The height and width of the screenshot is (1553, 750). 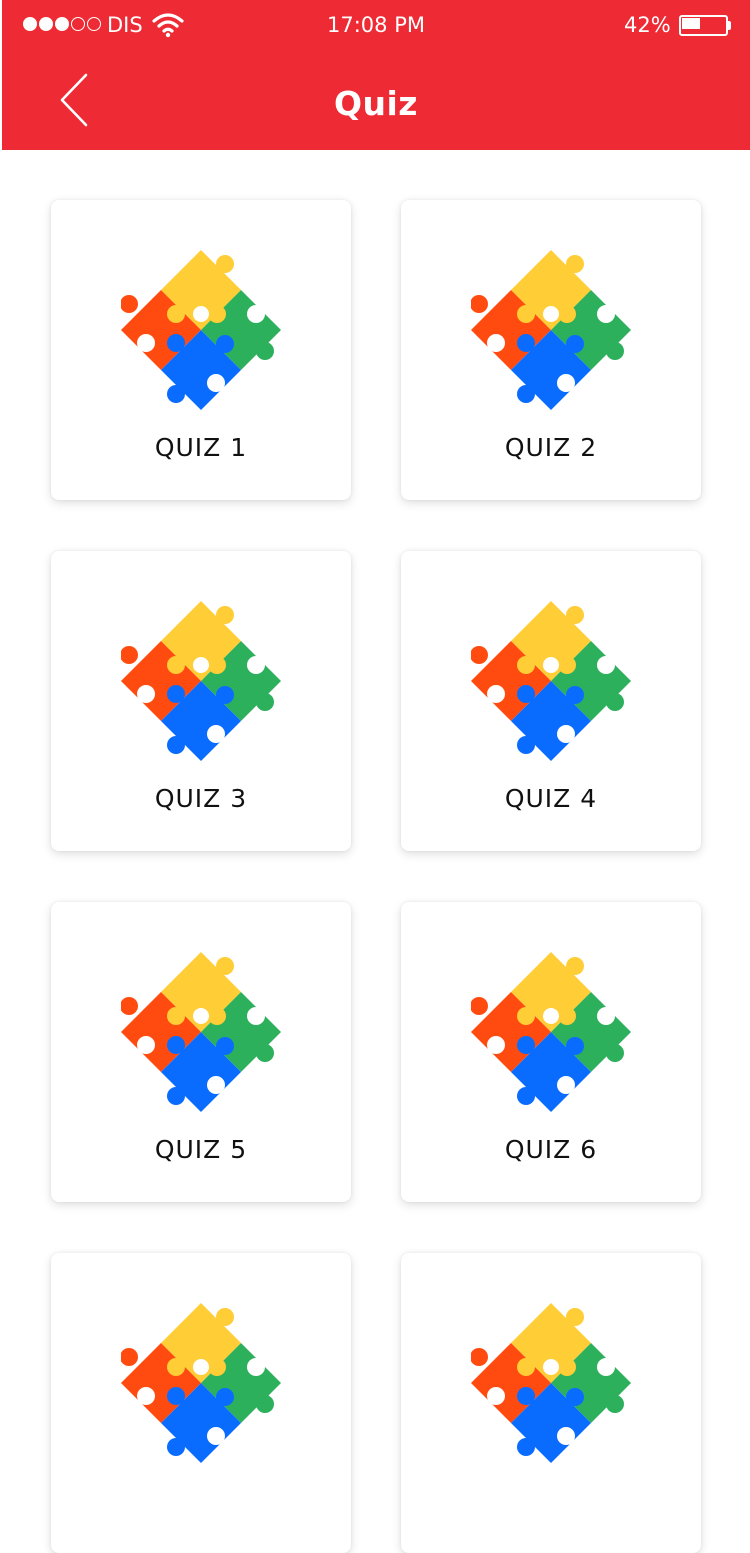 I want to click on quiz-card: QUIZ 2, so click(x=551, y=350).